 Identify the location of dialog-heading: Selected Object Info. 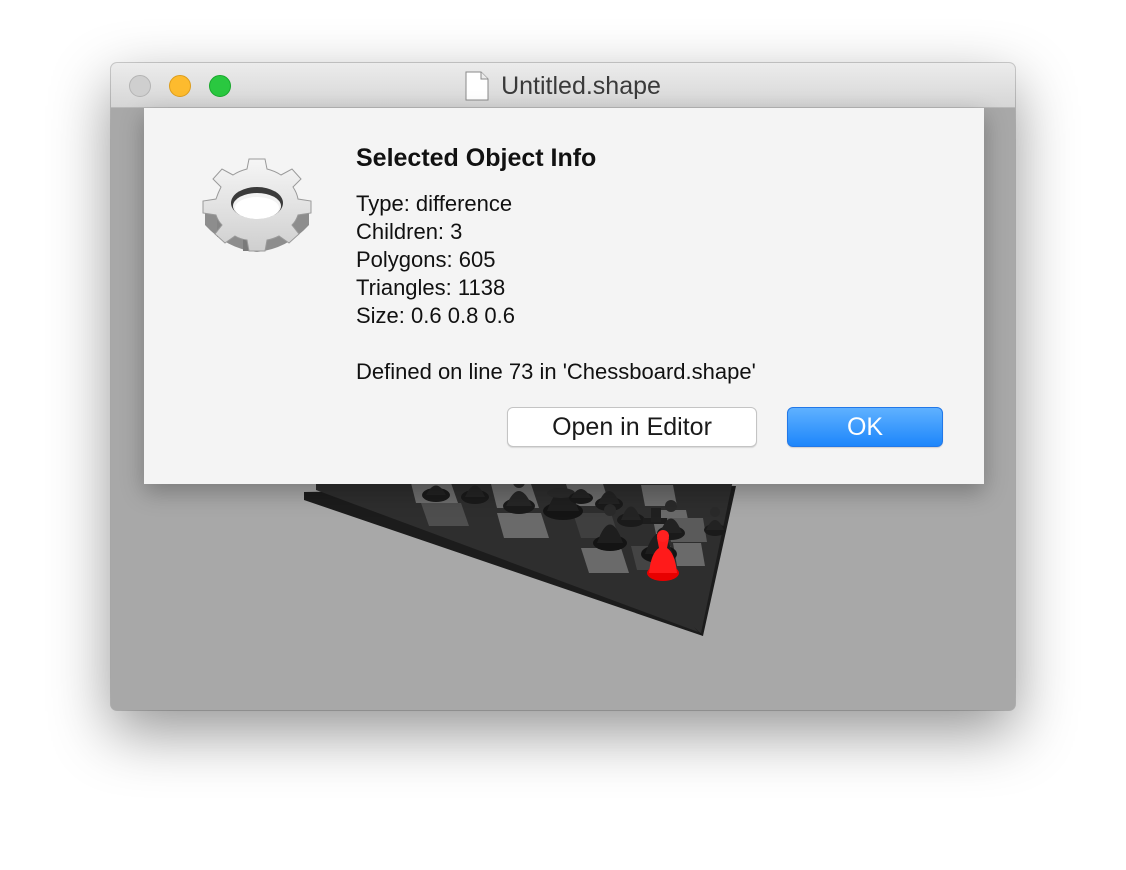
(476, 158).